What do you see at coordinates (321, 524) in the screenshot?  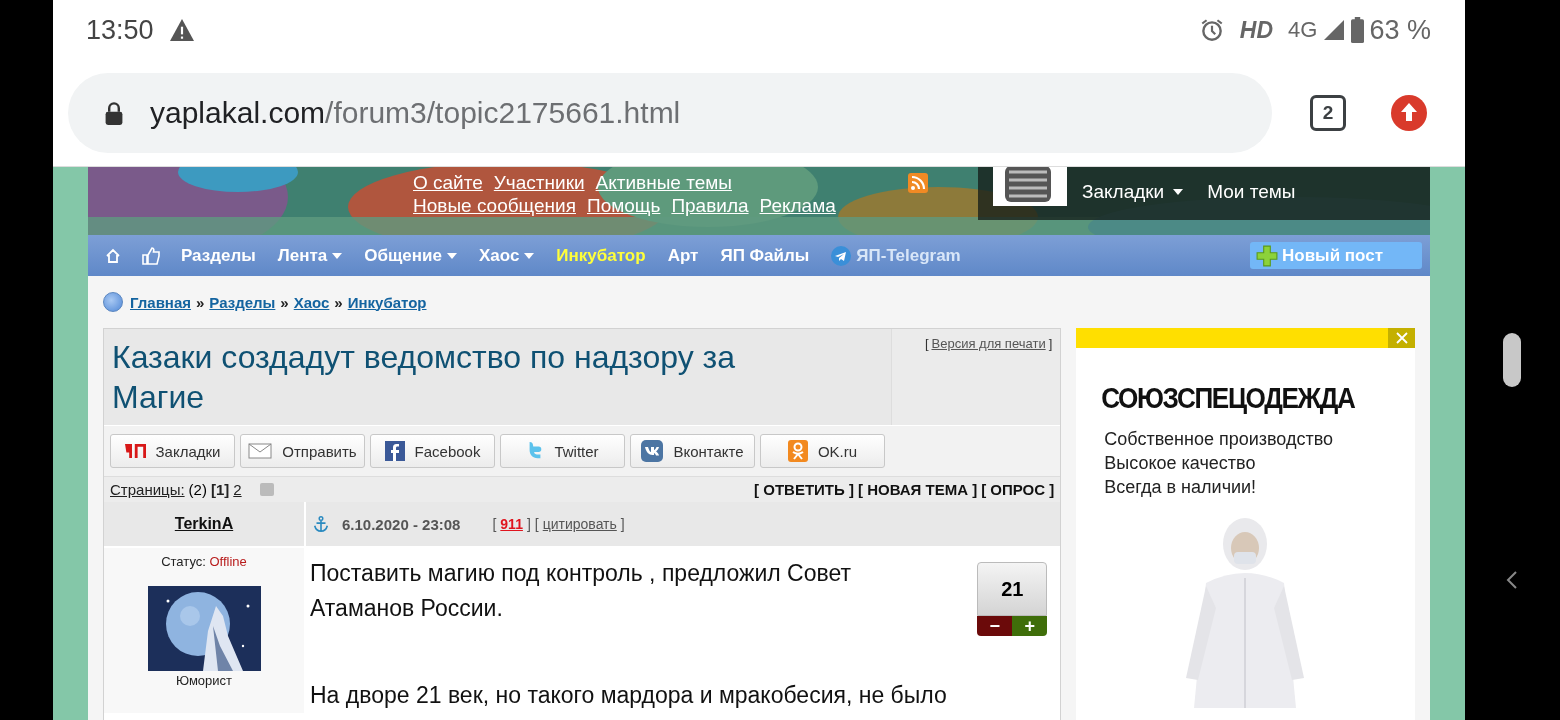 I see `anchor-icon` at bounding box center [321, 524].